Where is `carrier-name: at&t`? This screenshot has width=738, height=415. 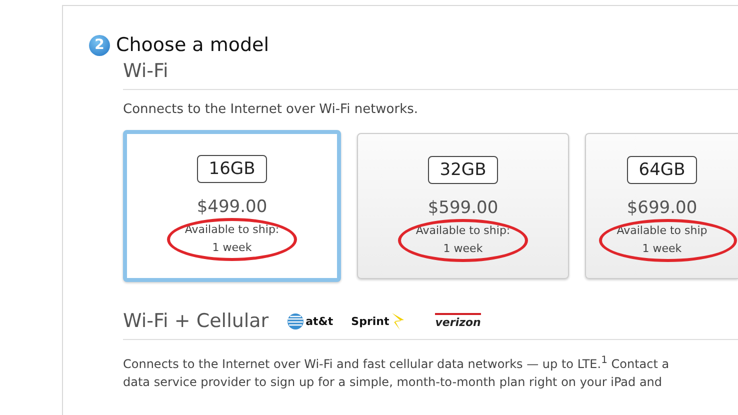
carrier-name: at&t is located at coordinates (320, 321).